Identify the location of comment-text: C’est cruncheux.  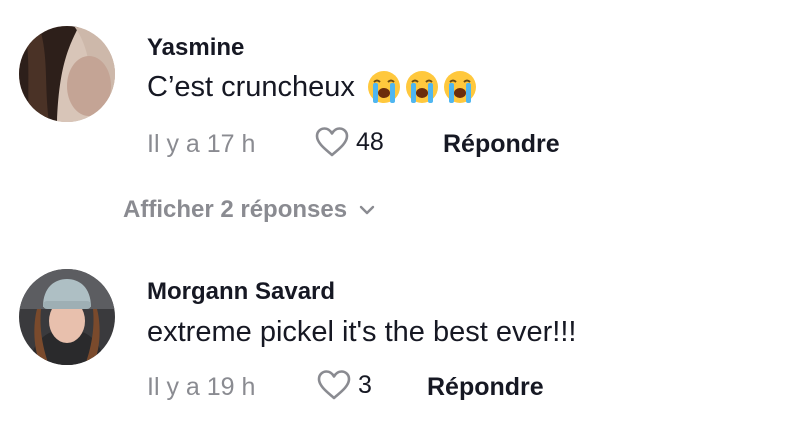
(312, 87).